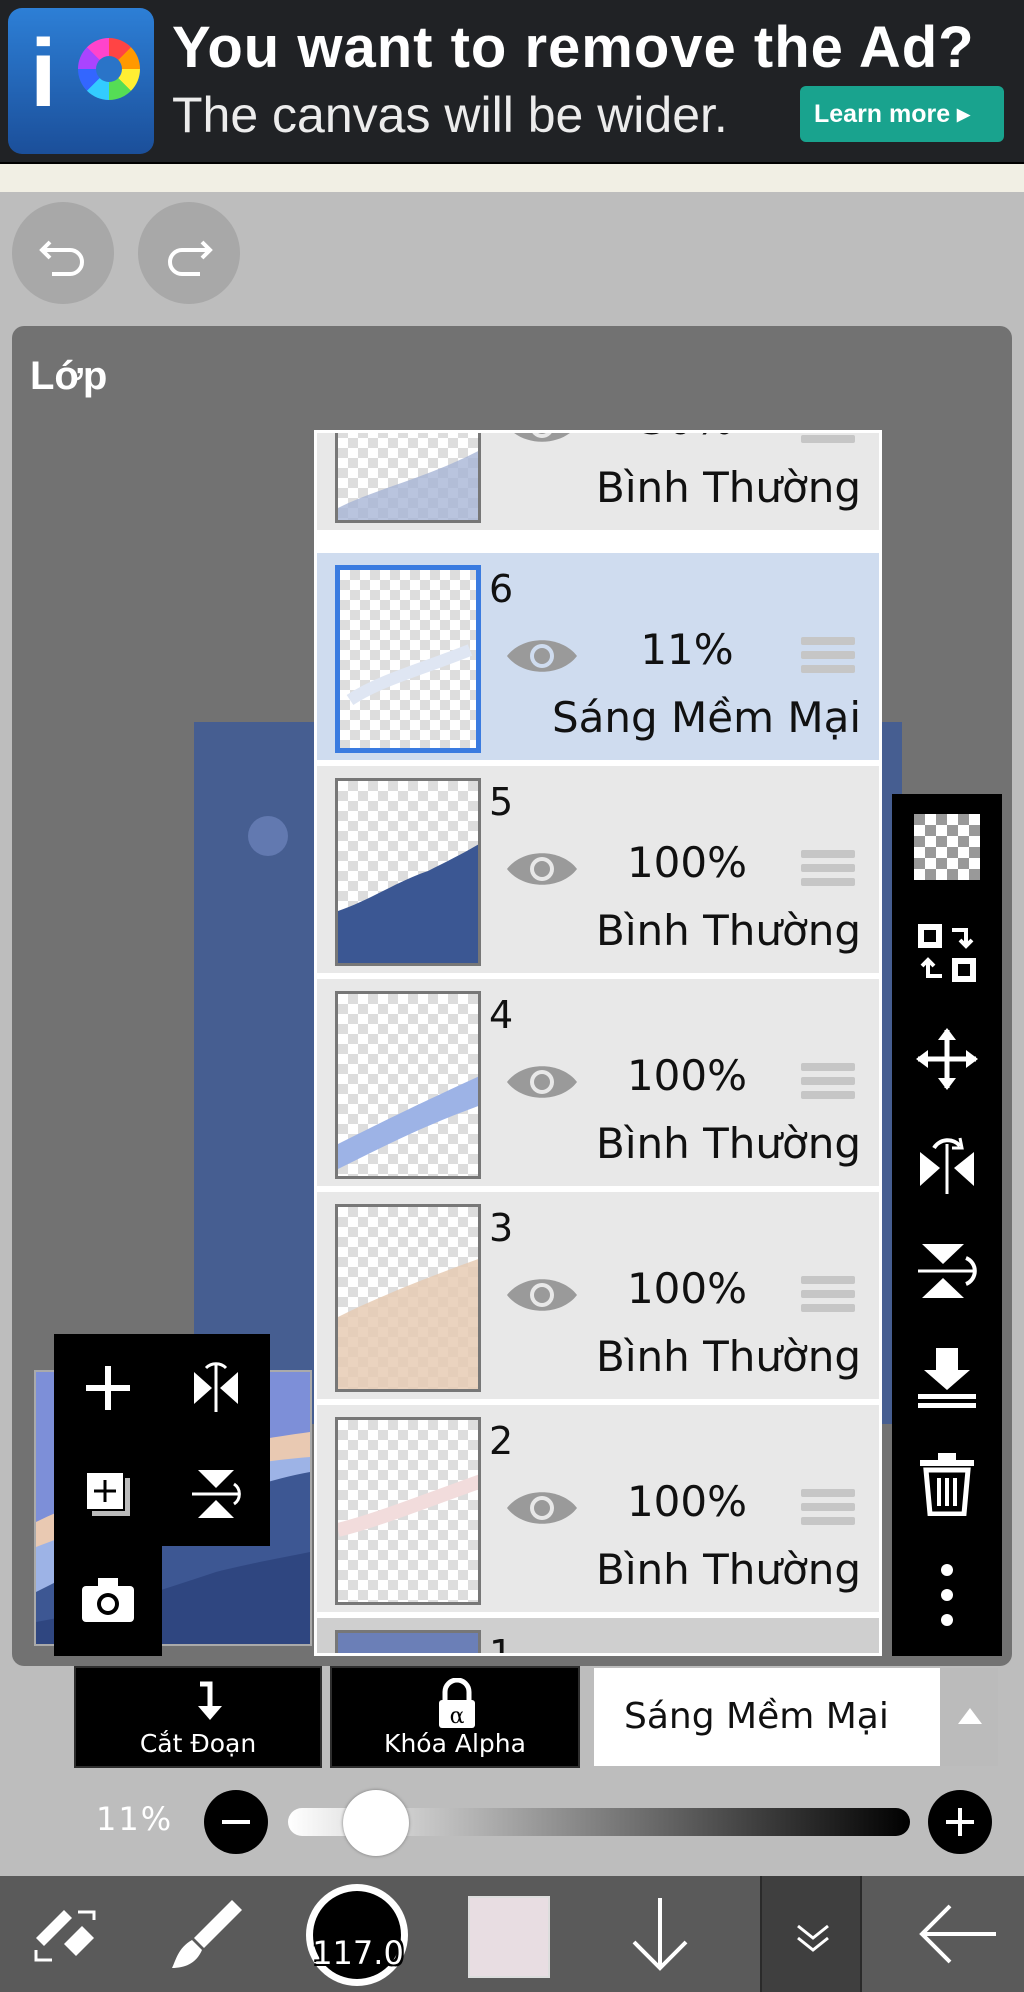 This screenshot has width=1024, height=1992. Describe the element at coordinates (501, 802) in the screenshot. I see `layer-number: 5` at that location.